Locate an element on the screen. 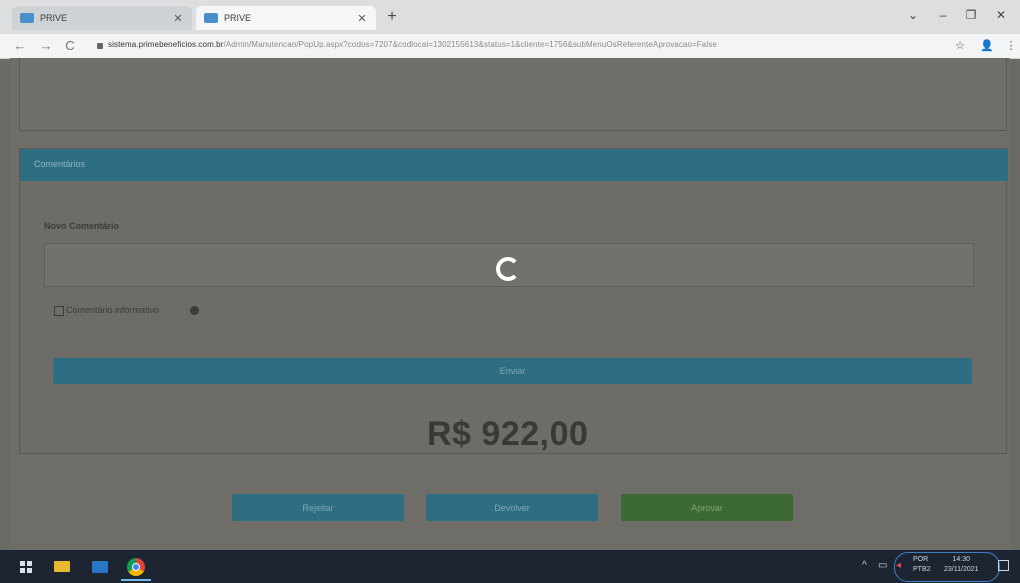 The height and width of the screenshot is (583, 1020). chrome-icon is located at coordinates (136, 567).